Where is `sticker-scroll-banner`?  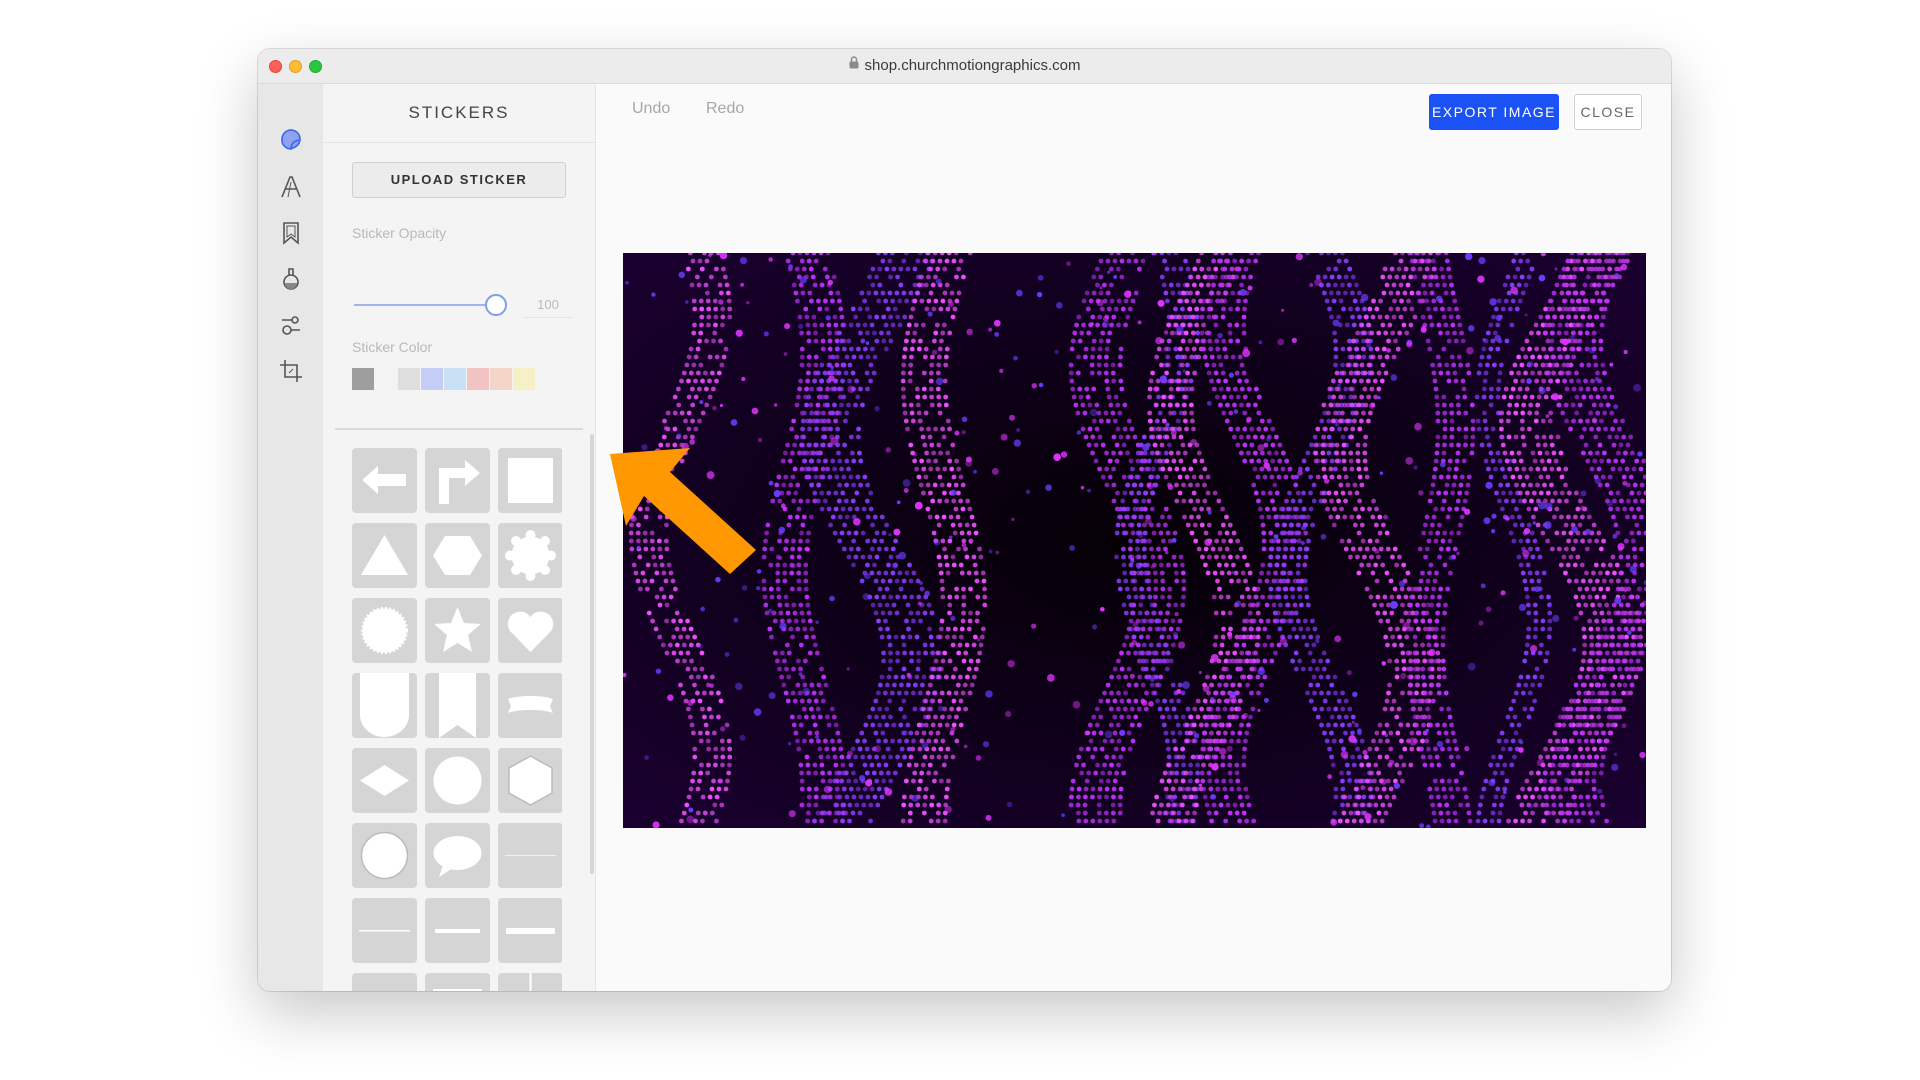
sticker-scroll-banner is located at coordinates (530, 705).